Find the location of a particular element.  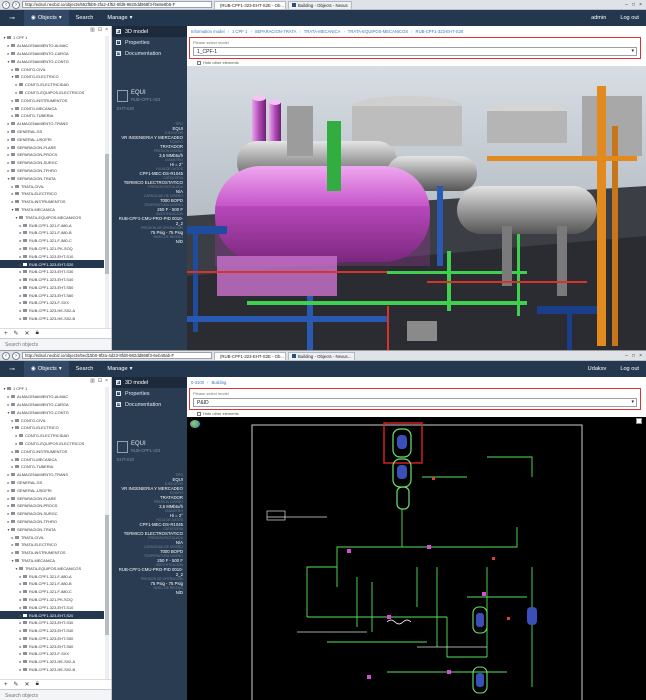

tree-row: ▾ TRATA-EQUIPOS-MECANICOS is located at coordinates (52, 217).